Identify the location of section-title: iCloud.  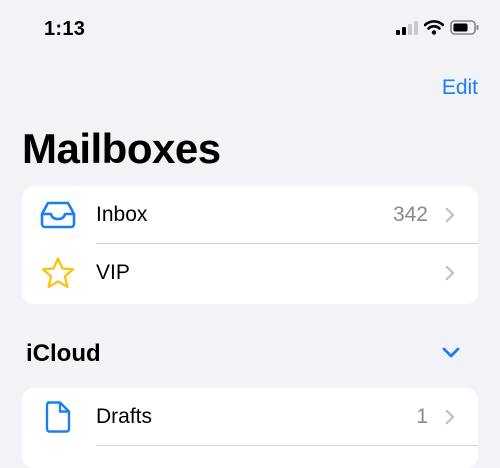
(63, 353).